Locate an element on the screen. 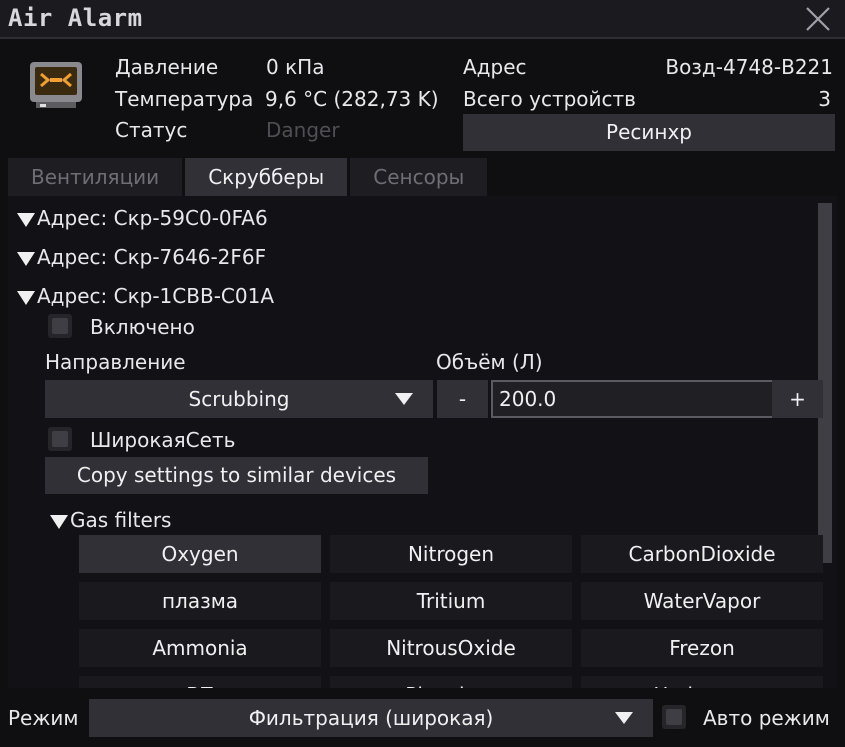 The height and width of the screenshot is (747, 845). copy-settings-button: Copy settings to similar devices is located at coordinates (236, 475).